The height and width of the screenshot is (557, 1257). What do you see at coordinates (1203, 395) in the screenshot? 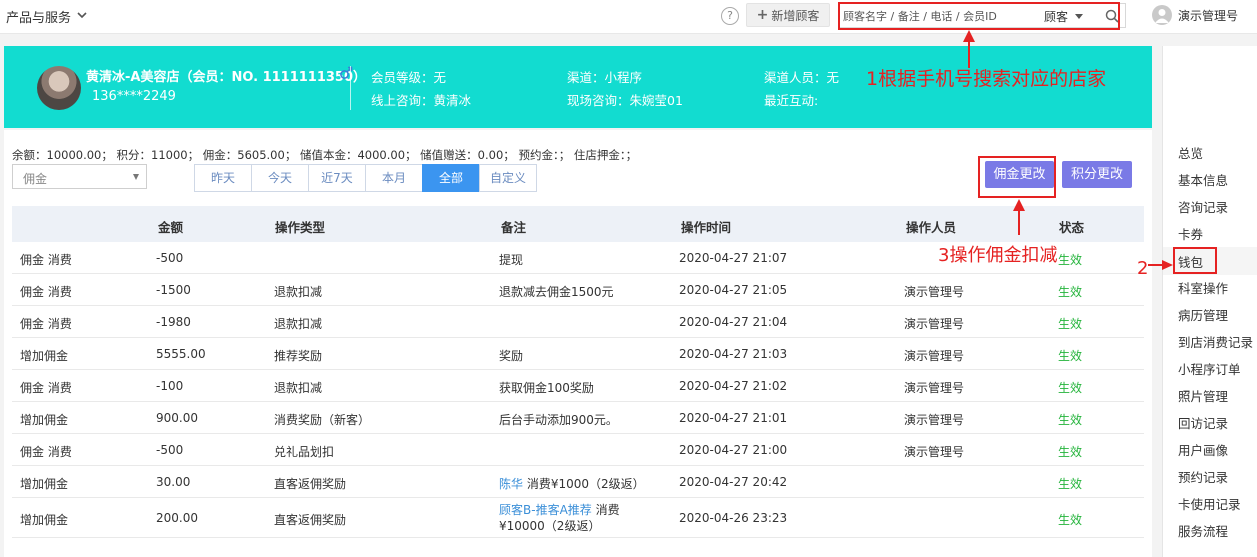
I see `sidebar-item-photo-management: 照片管理` at bounding box center [1203, 395].